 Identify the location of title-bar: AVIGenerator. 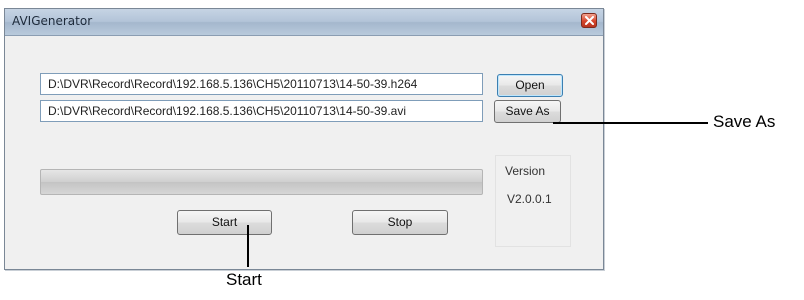
(304, 22).